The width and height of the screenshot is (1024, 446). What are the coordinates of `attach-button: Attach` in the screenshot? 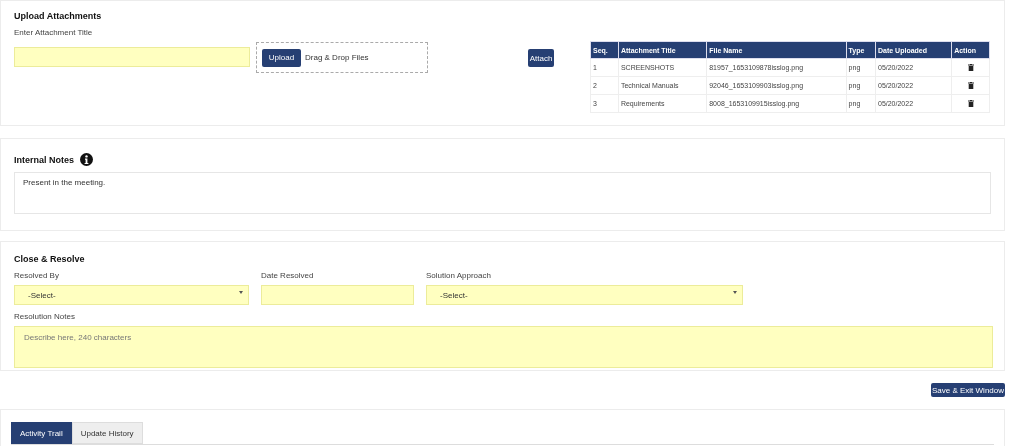 It's located at (541, 58).